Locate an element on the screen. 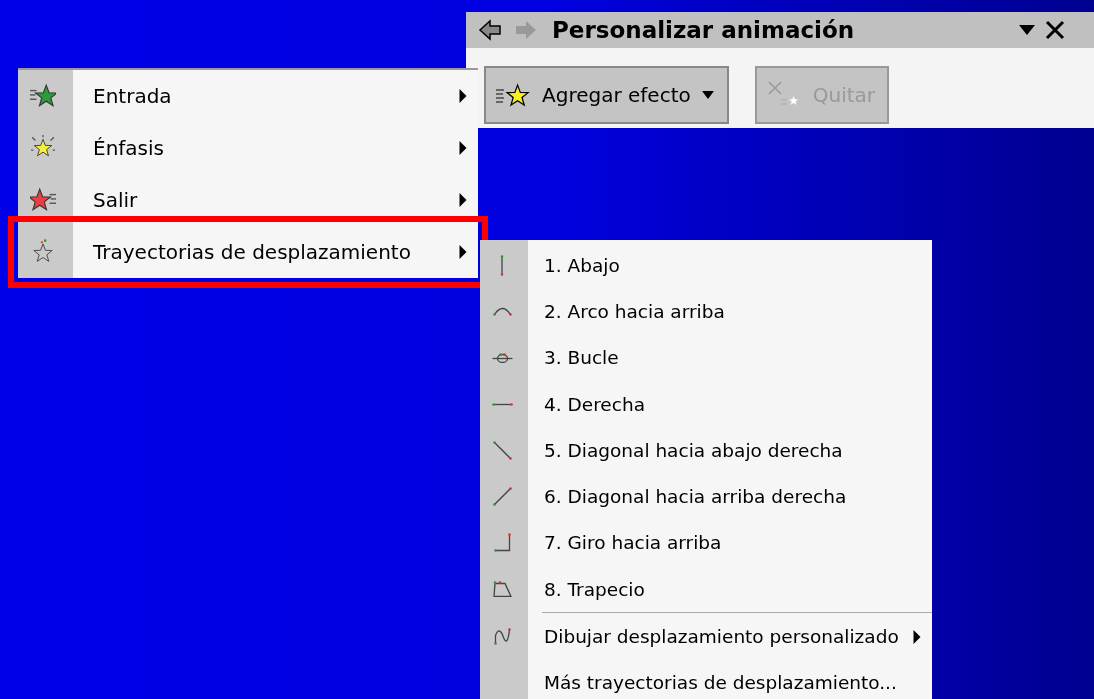 Image resolution: width=1094 pixels, height=699 pixels. loop-path-icon is located at coordinates (502, 357).